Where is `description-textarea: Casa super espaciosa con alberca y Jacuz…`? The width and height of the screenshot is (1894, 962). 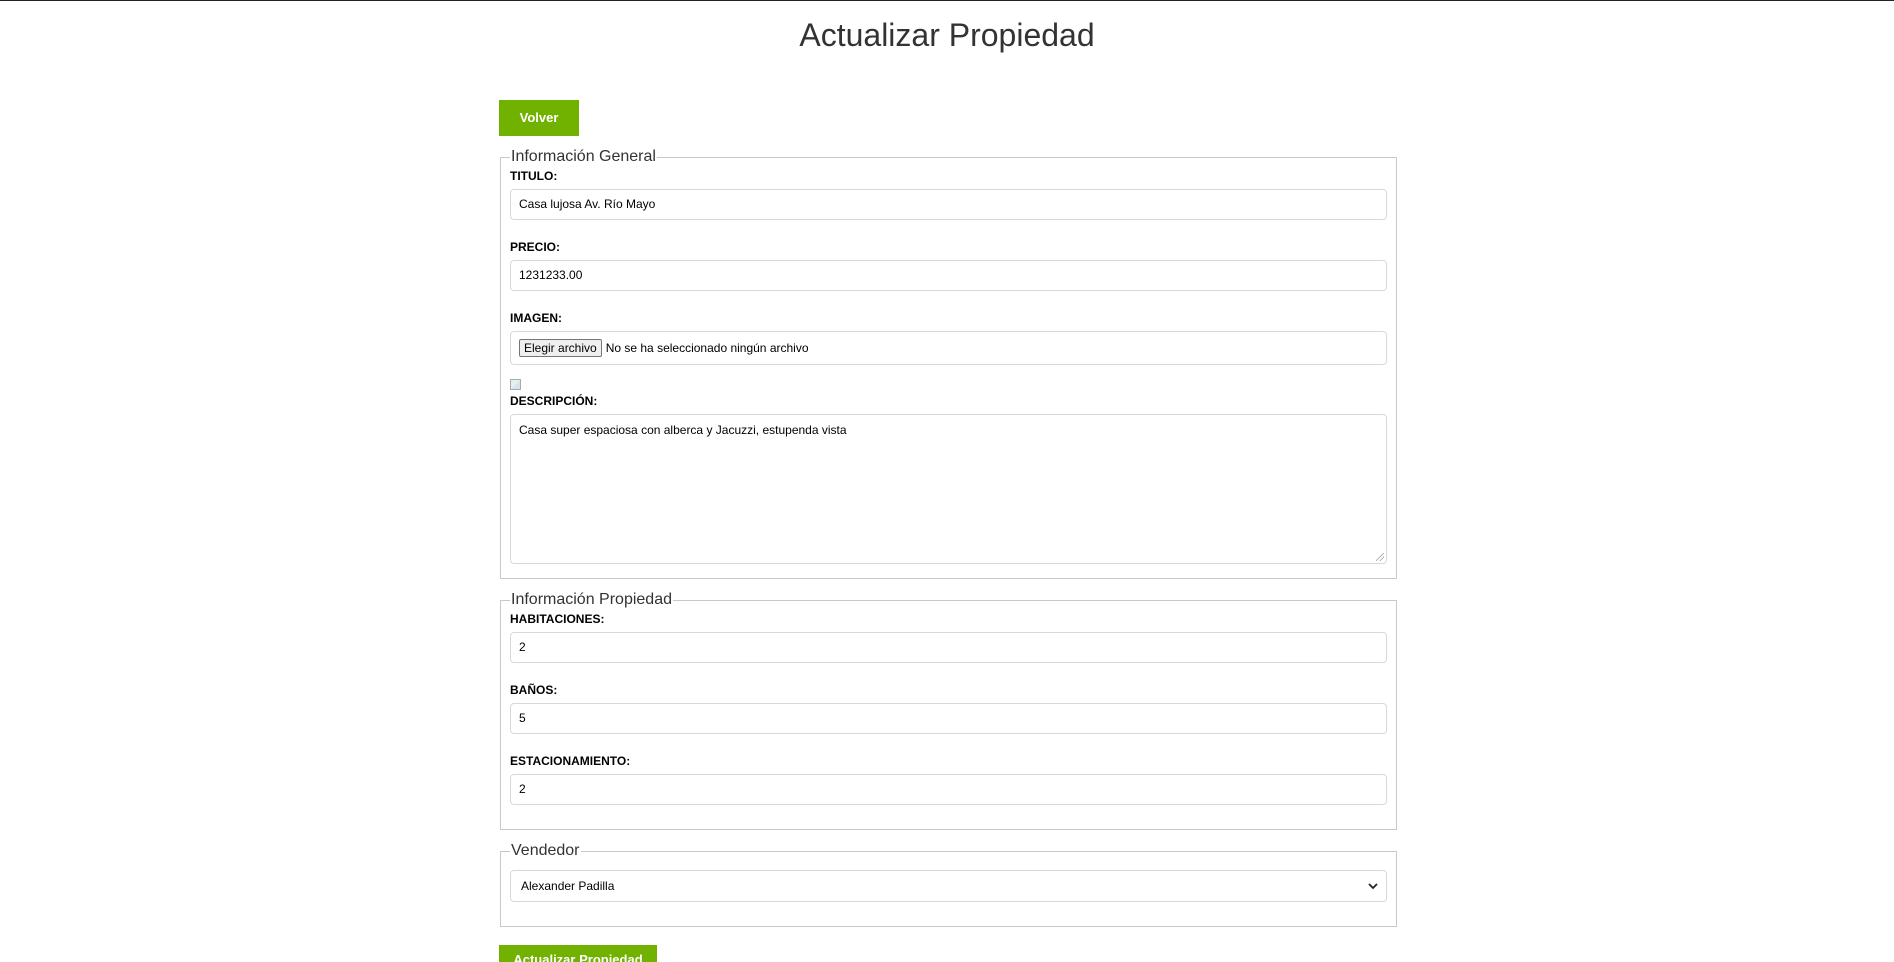
description-textarea: Casa super espaciosa con alberca y Jacuz… is located at coordinates (948, 489).